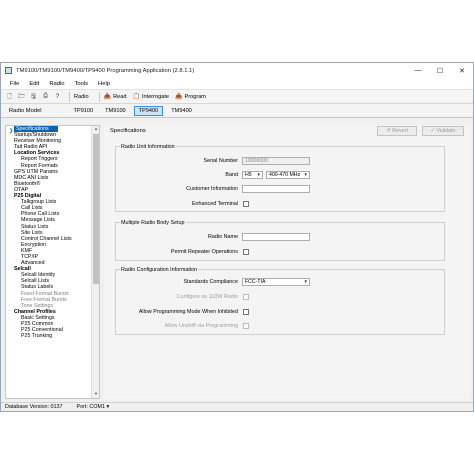 The height and width of the screenshot is (474, 474). Describe the element at coordinates (14, 84) in the screenshot. I see `menu-file: File` at that location.